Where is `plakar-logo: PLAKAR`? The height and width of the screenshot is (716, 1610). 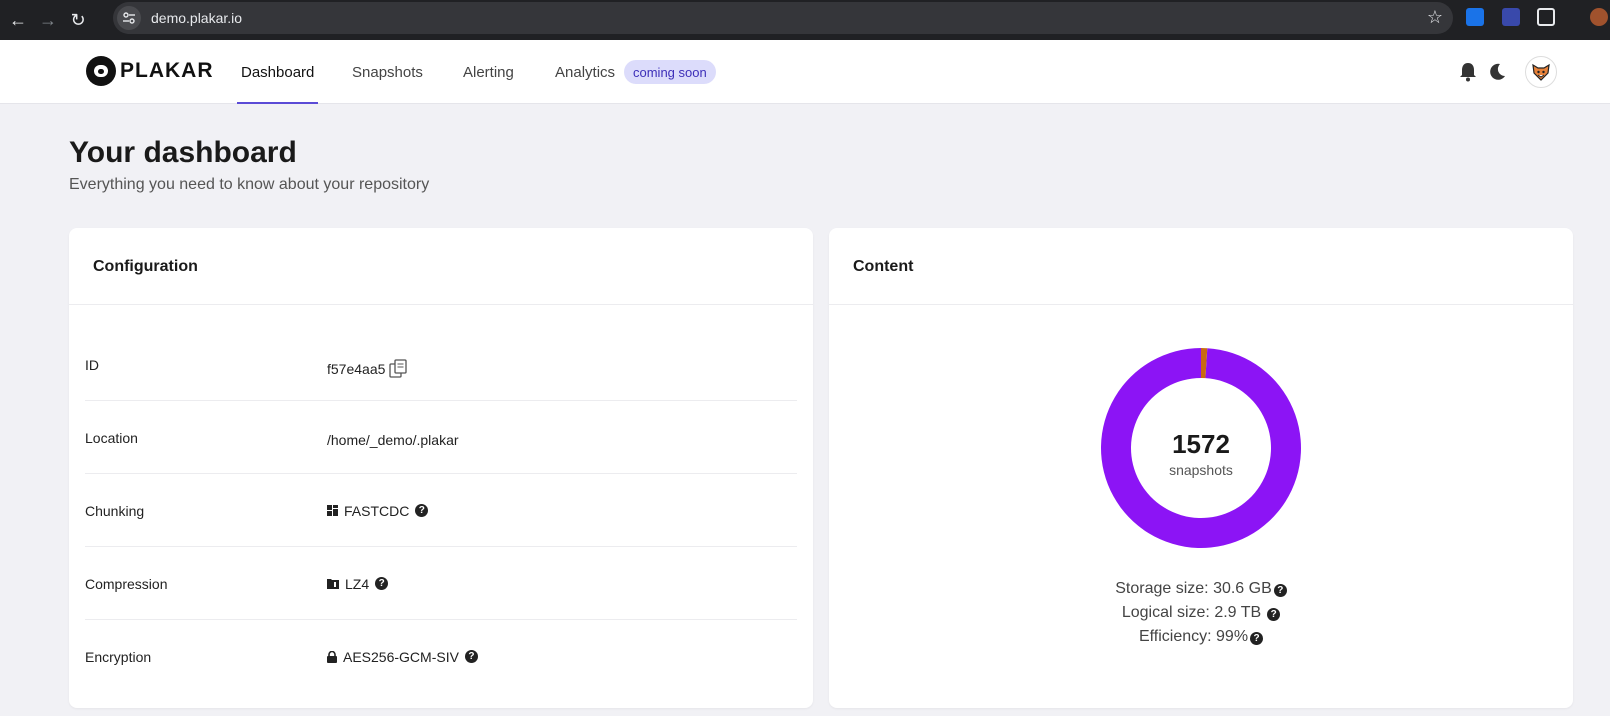
plakar-logo: PLAKAR is located at coordinates (150, 71).